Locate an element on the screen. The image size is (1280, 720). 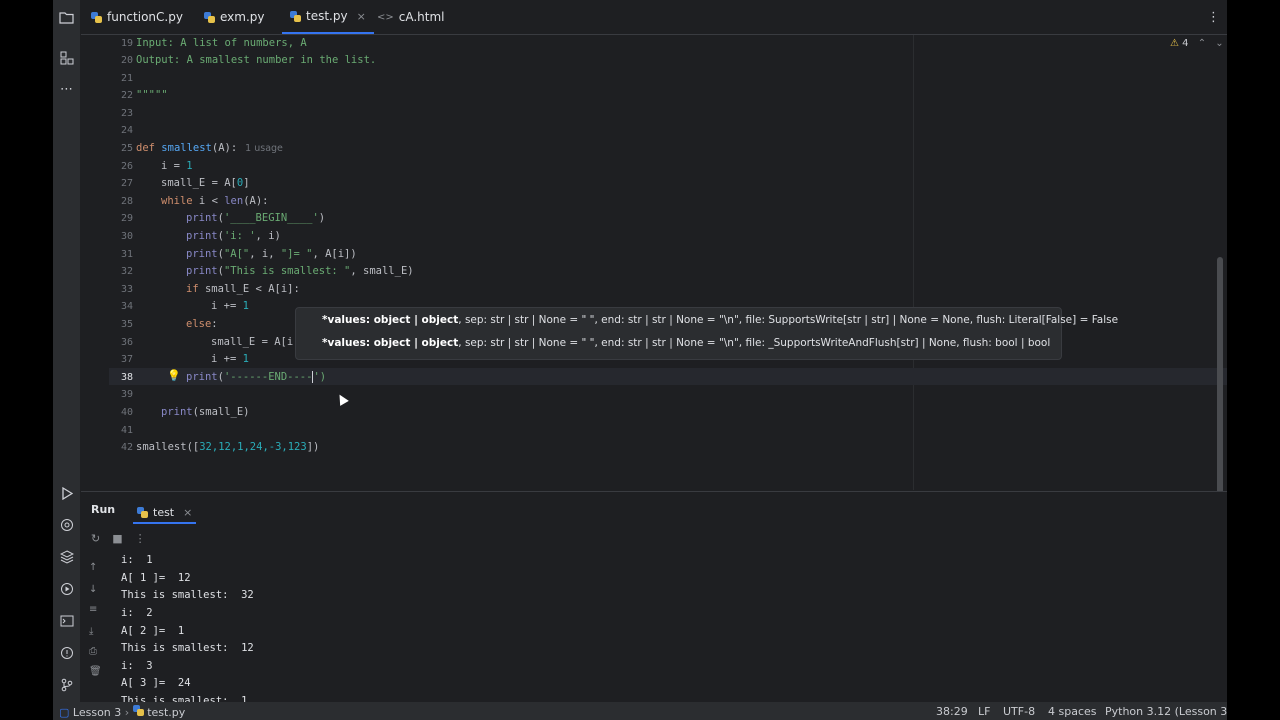
tabs-more-icon: ⋮ is located at coordinates (1213, 17).